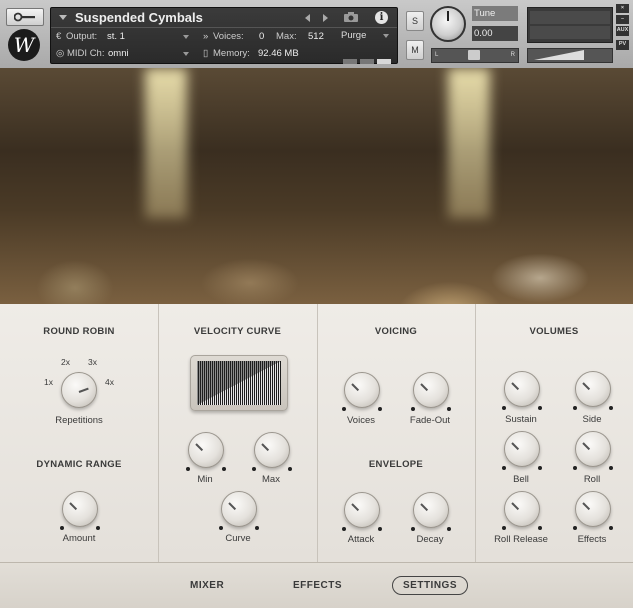  I want to click on roll-release-knob, so click(522, 510).